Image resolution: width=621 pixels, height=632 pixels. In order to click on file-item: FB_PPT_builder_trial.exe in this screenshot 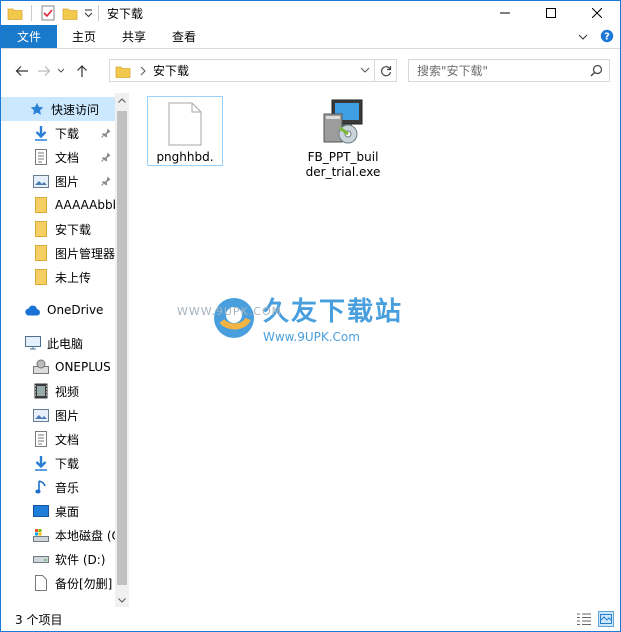, I will do `click(343, 138)`.